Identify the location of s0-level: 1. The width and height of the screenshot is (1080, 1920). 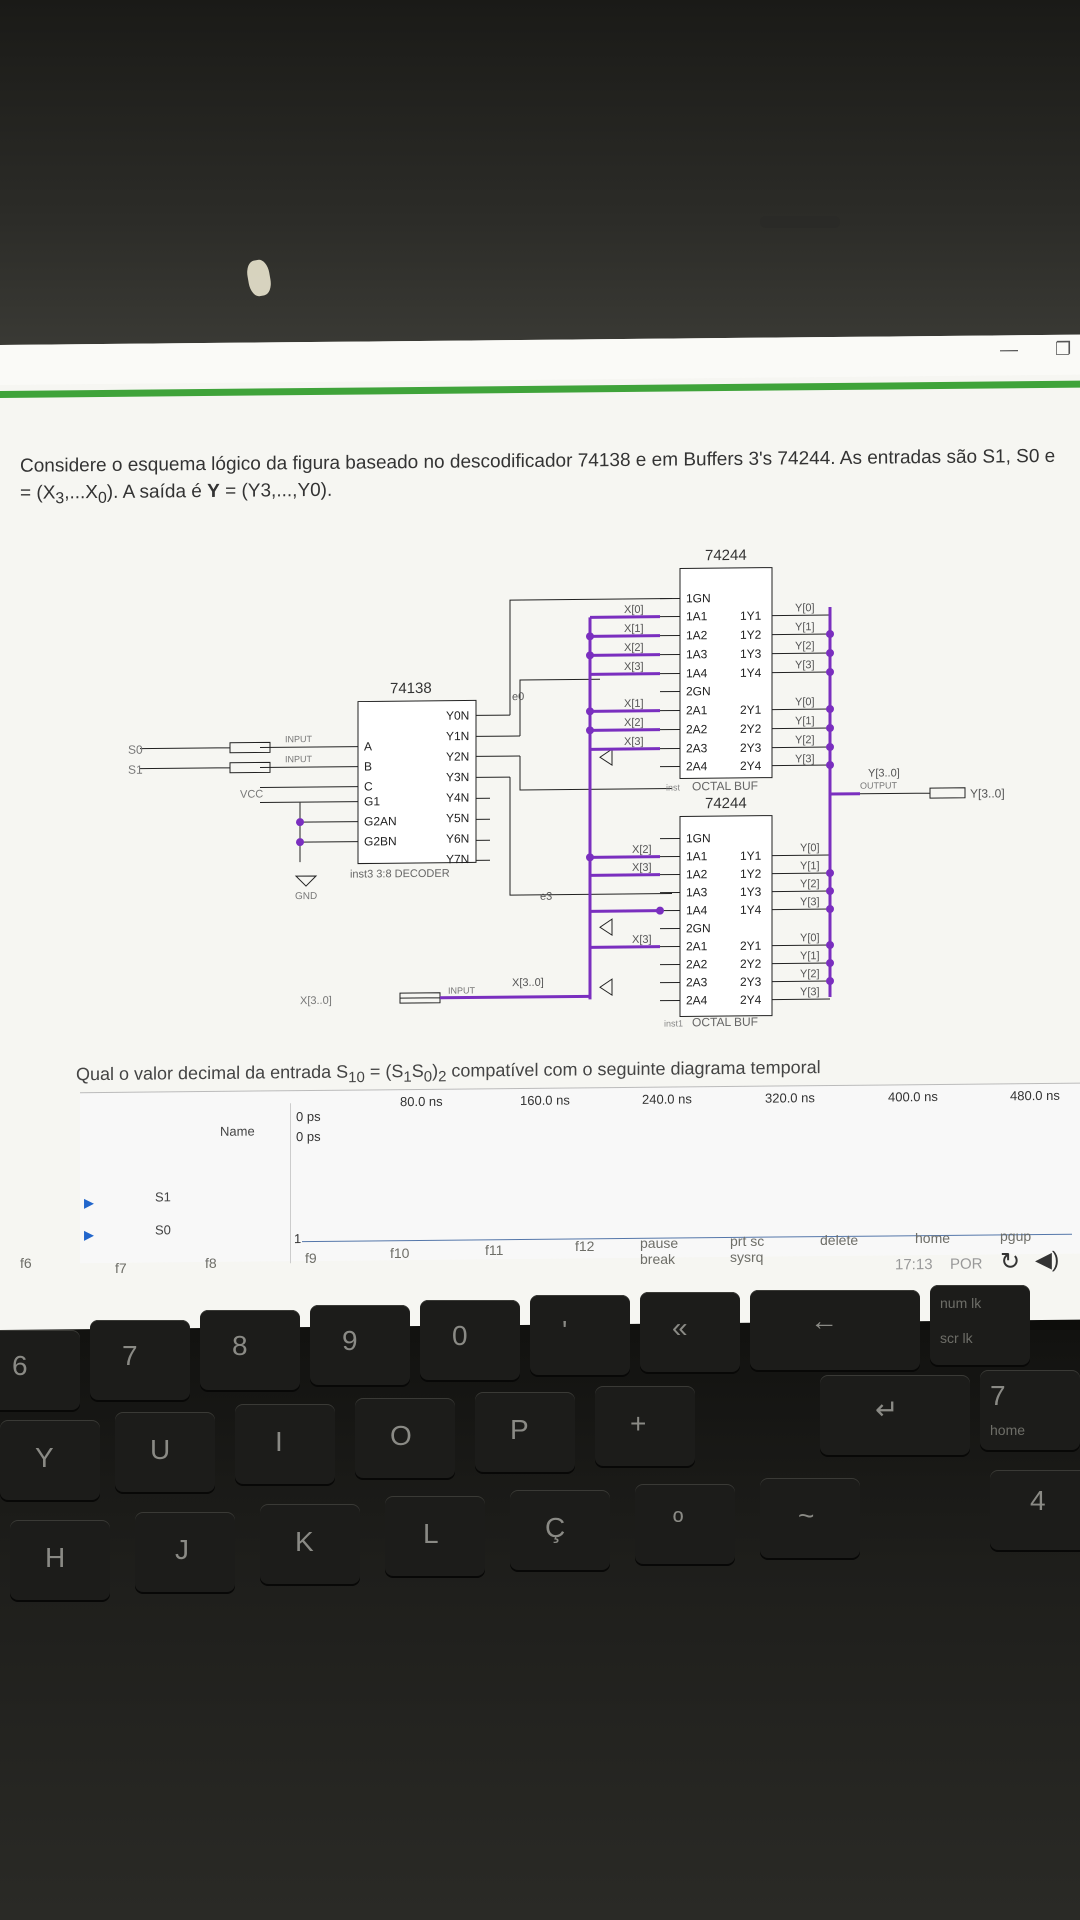
(298, 1239).